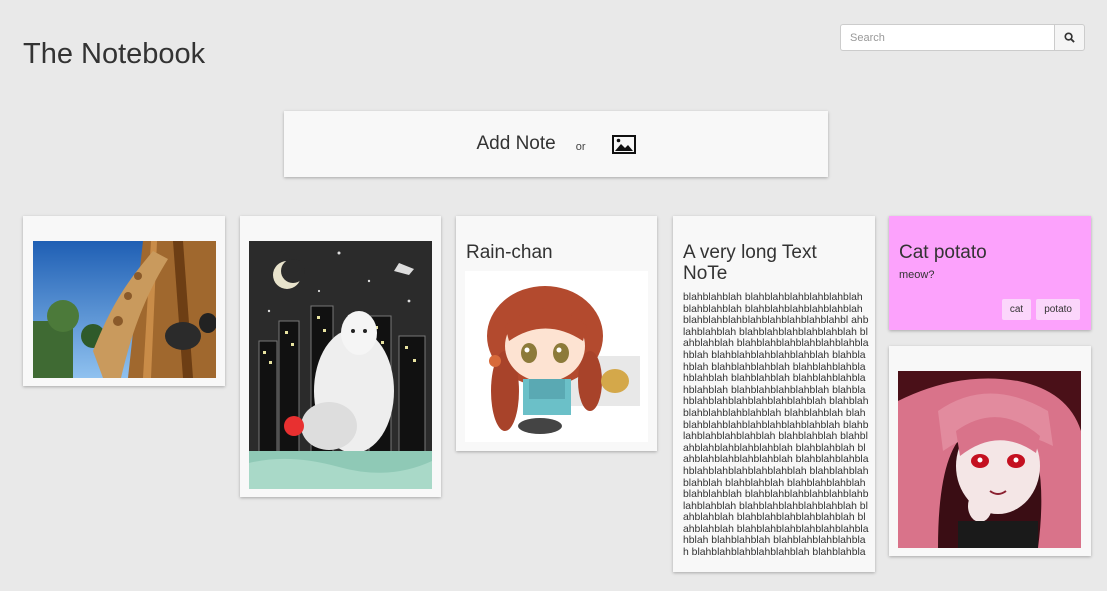  What do you see at coordinates (947, 37) in the screenshot?
I see `search-input` at bounding box center [947, 37].